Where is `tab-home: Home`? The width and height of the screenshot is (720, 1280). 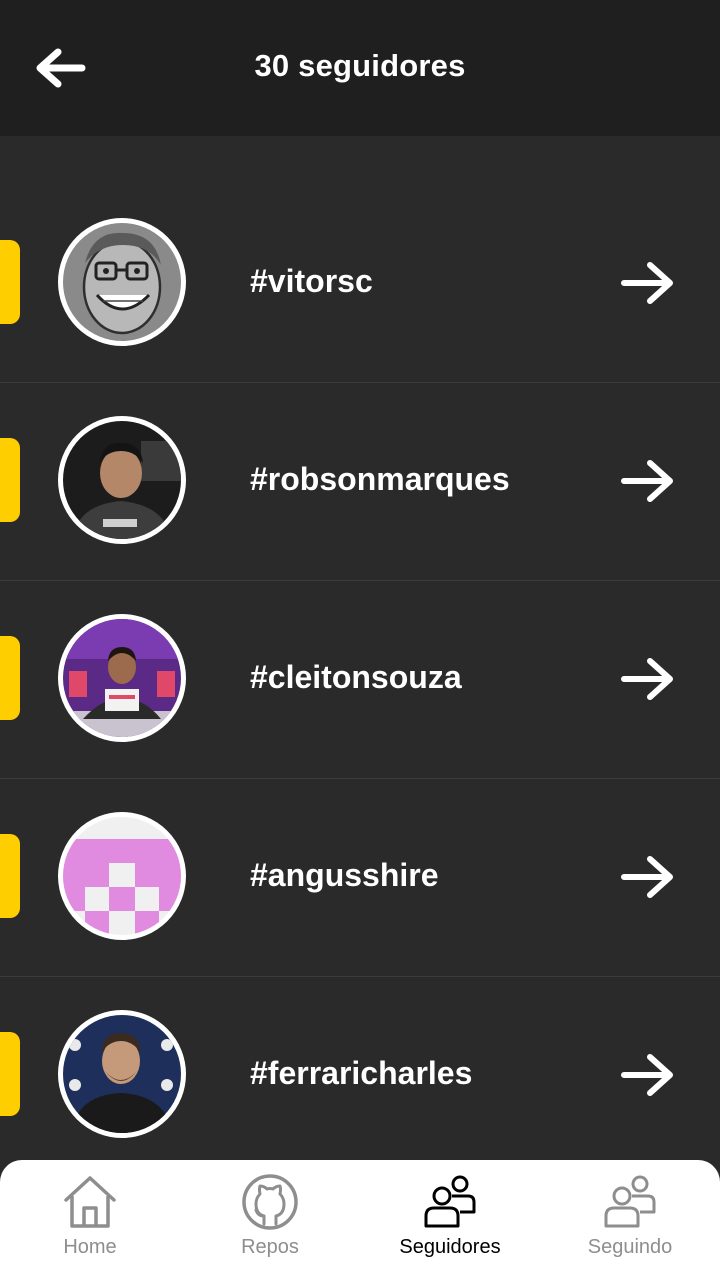
tab-home: Home is located at coordinates (90, 1220).